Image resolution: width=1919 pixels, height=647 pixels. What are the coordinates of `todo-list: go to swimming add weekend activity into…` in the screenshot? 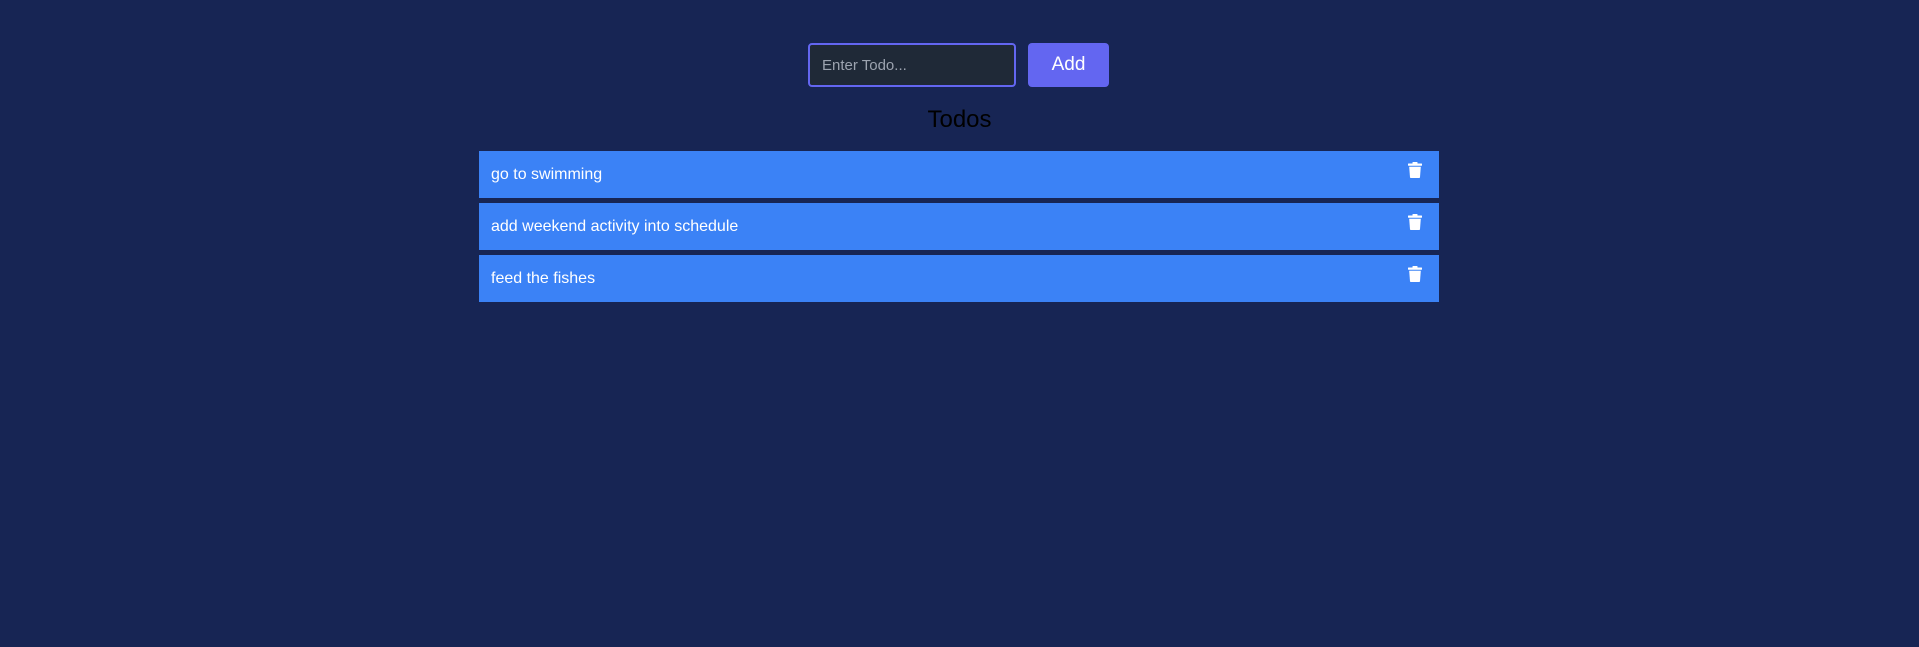 It's located at (959, 229).